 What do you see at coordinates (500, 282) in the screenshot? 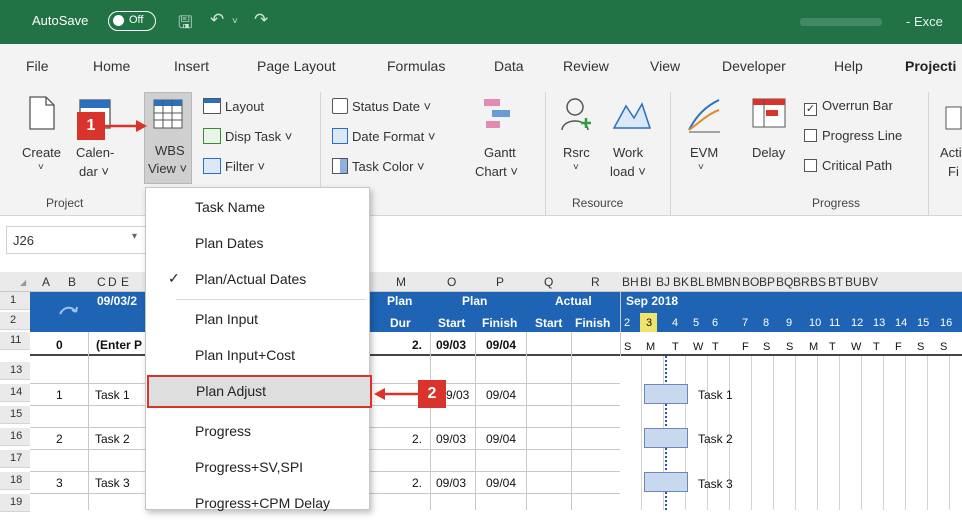
I see `col-header-p: P` at bounding box center [500, 282].